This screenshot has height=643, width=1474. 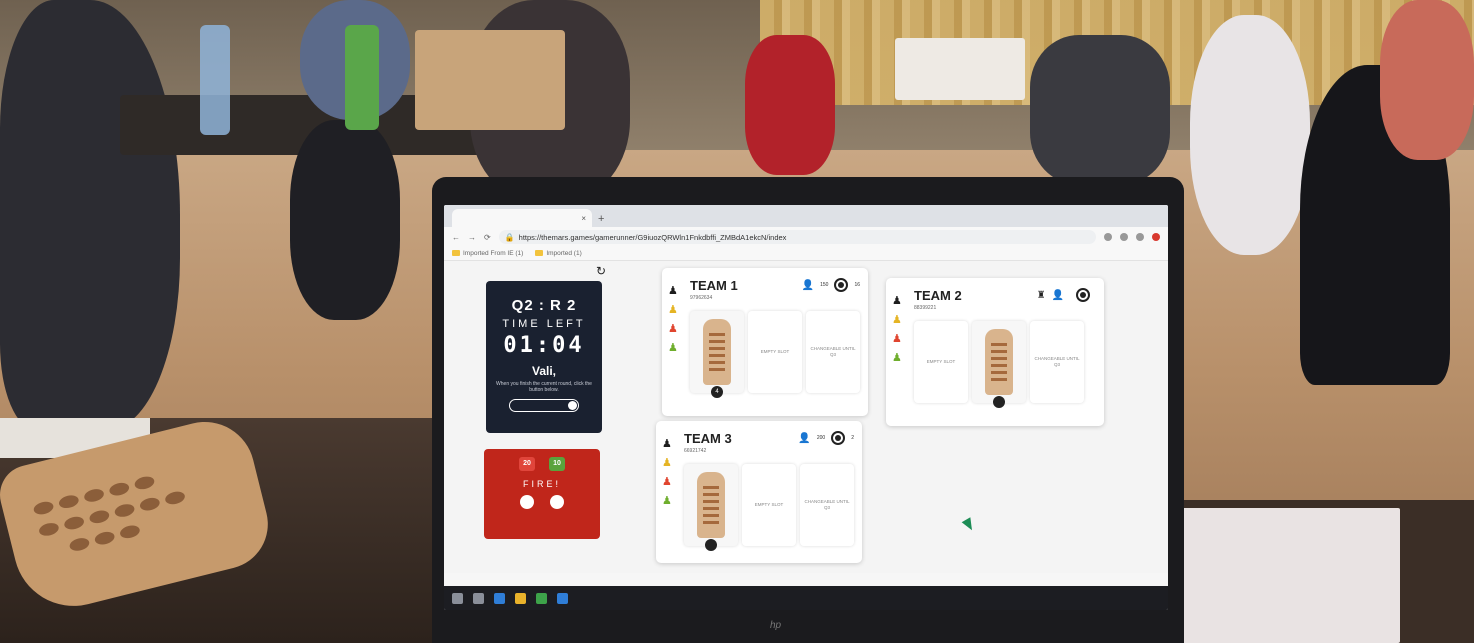 What do you see at coordinates (938, 295) in the screenshot?
I see `team-name: TEAM 2` at bounding box center [938, 295].